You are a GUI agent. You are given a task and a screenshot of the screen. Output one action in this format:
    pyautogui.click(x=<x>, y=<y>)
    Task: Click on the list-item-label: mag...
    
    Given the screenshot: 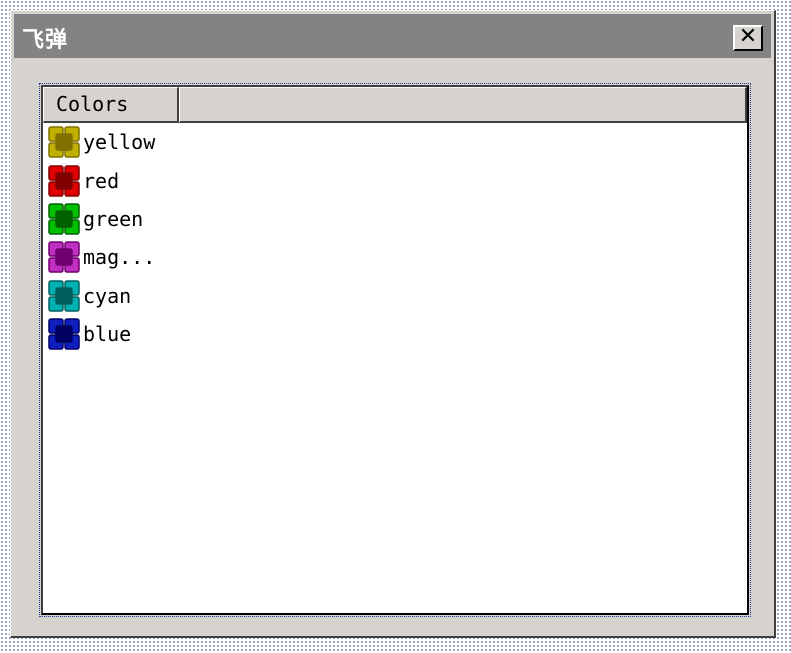 What is the action you would take?
    pyautogui.click(x=119, y=257)
    